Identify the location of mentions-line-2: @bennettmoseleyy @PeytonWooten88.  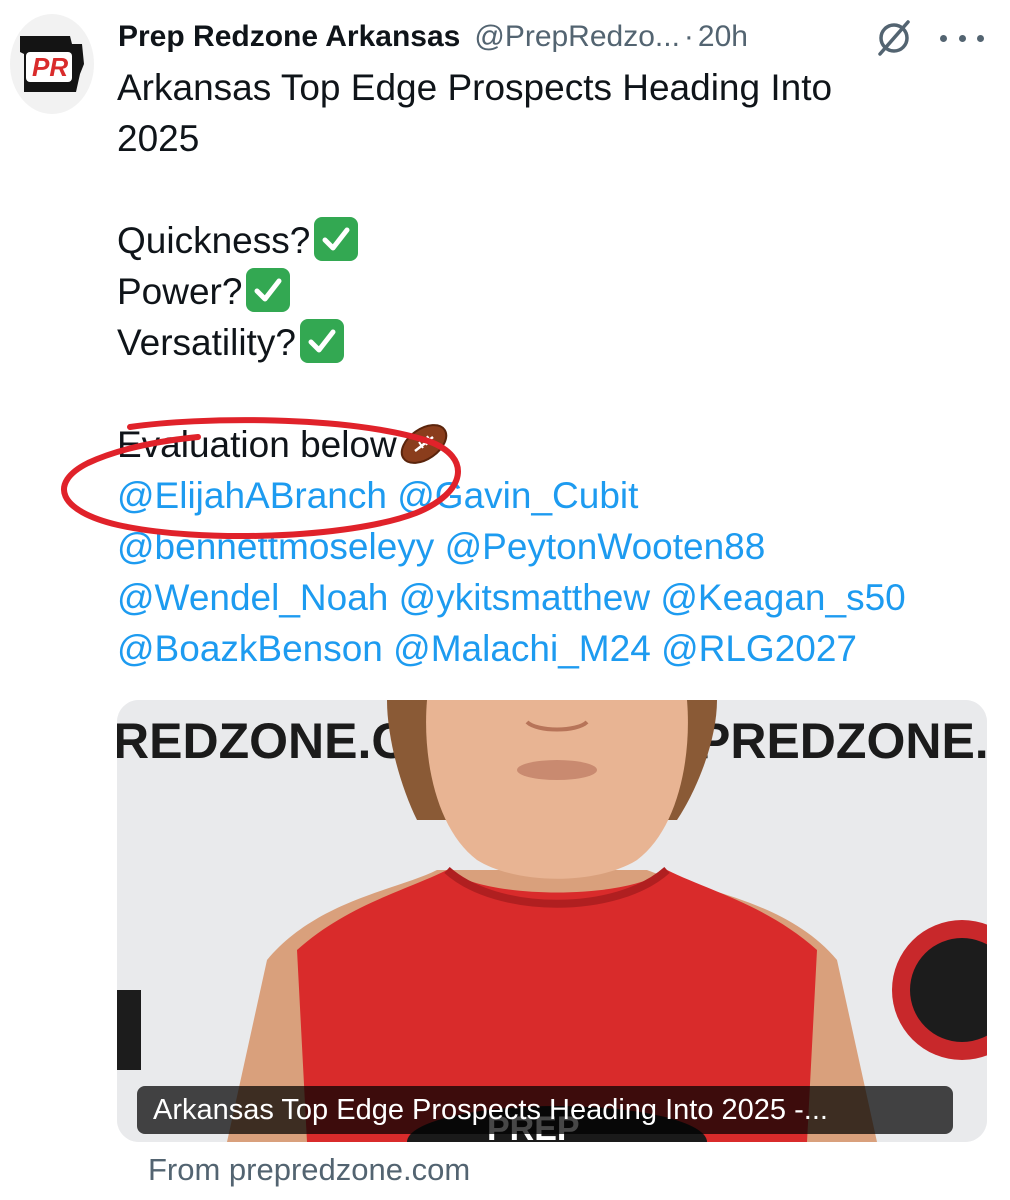
(547, 546).